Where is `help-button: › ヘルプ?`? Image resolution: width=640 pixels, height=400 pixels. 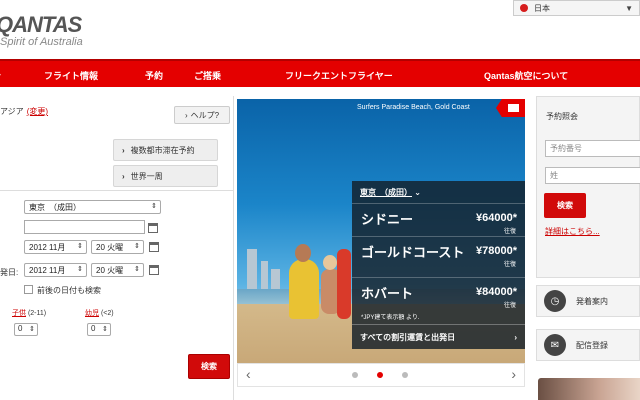 help-button: › ヘルプ? is located at coordinates (202, 115).